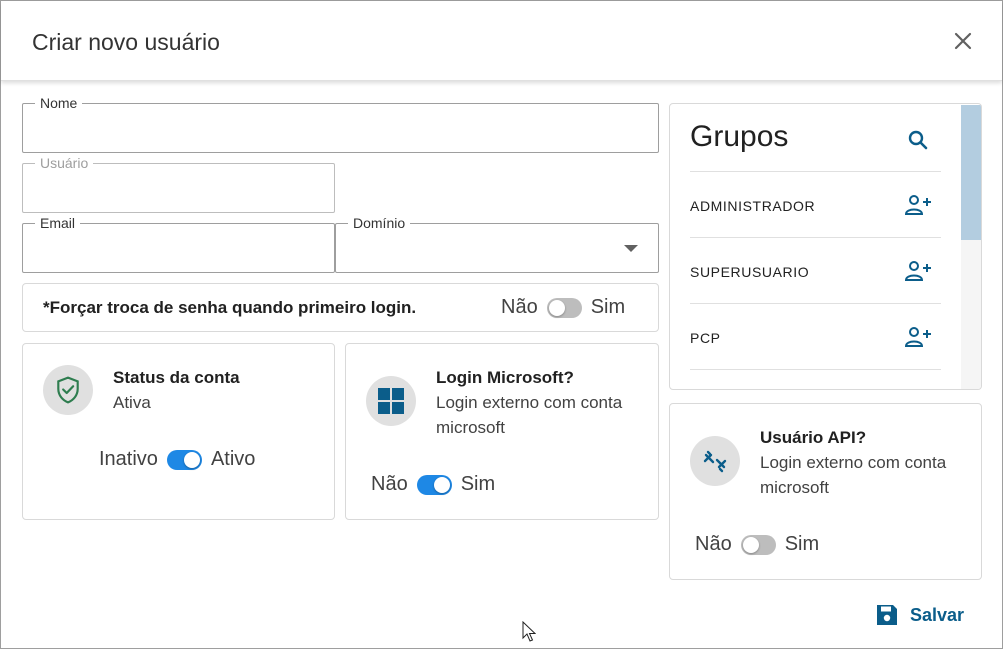 Image resolution: width=1003 pixels, height=649 pixels. I want to click on account-status-title: Status da conta, so click(176, 377).